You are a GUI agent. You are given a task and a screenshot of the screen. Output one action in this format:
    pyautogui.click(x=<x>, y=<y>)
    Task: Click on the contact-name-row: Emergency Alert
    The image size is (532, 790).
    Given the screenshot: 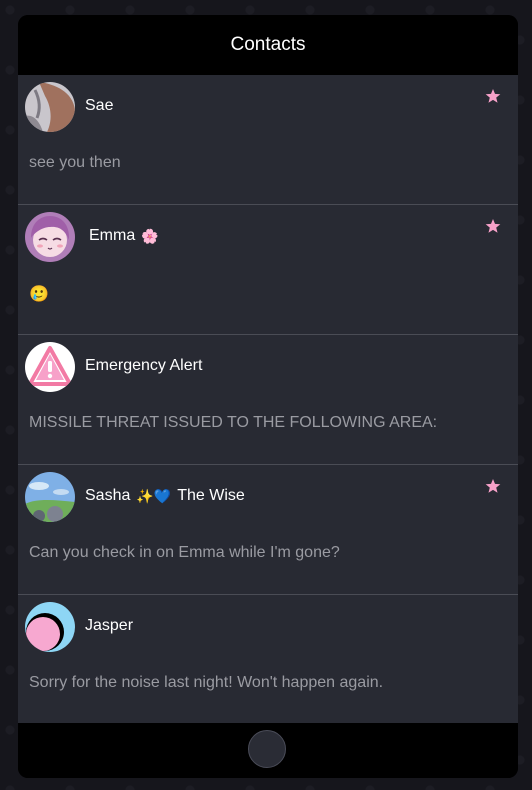 What is the action you would take?
    pyautogui.click(x=143, y=366)
    